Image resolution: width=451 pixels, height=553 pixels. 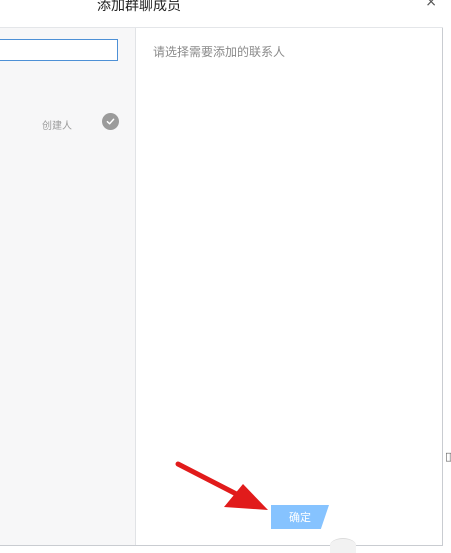 What do you see at coordinates (59, 50) in the screenshot?
I see `search-input` at bounding box center [59, 50].